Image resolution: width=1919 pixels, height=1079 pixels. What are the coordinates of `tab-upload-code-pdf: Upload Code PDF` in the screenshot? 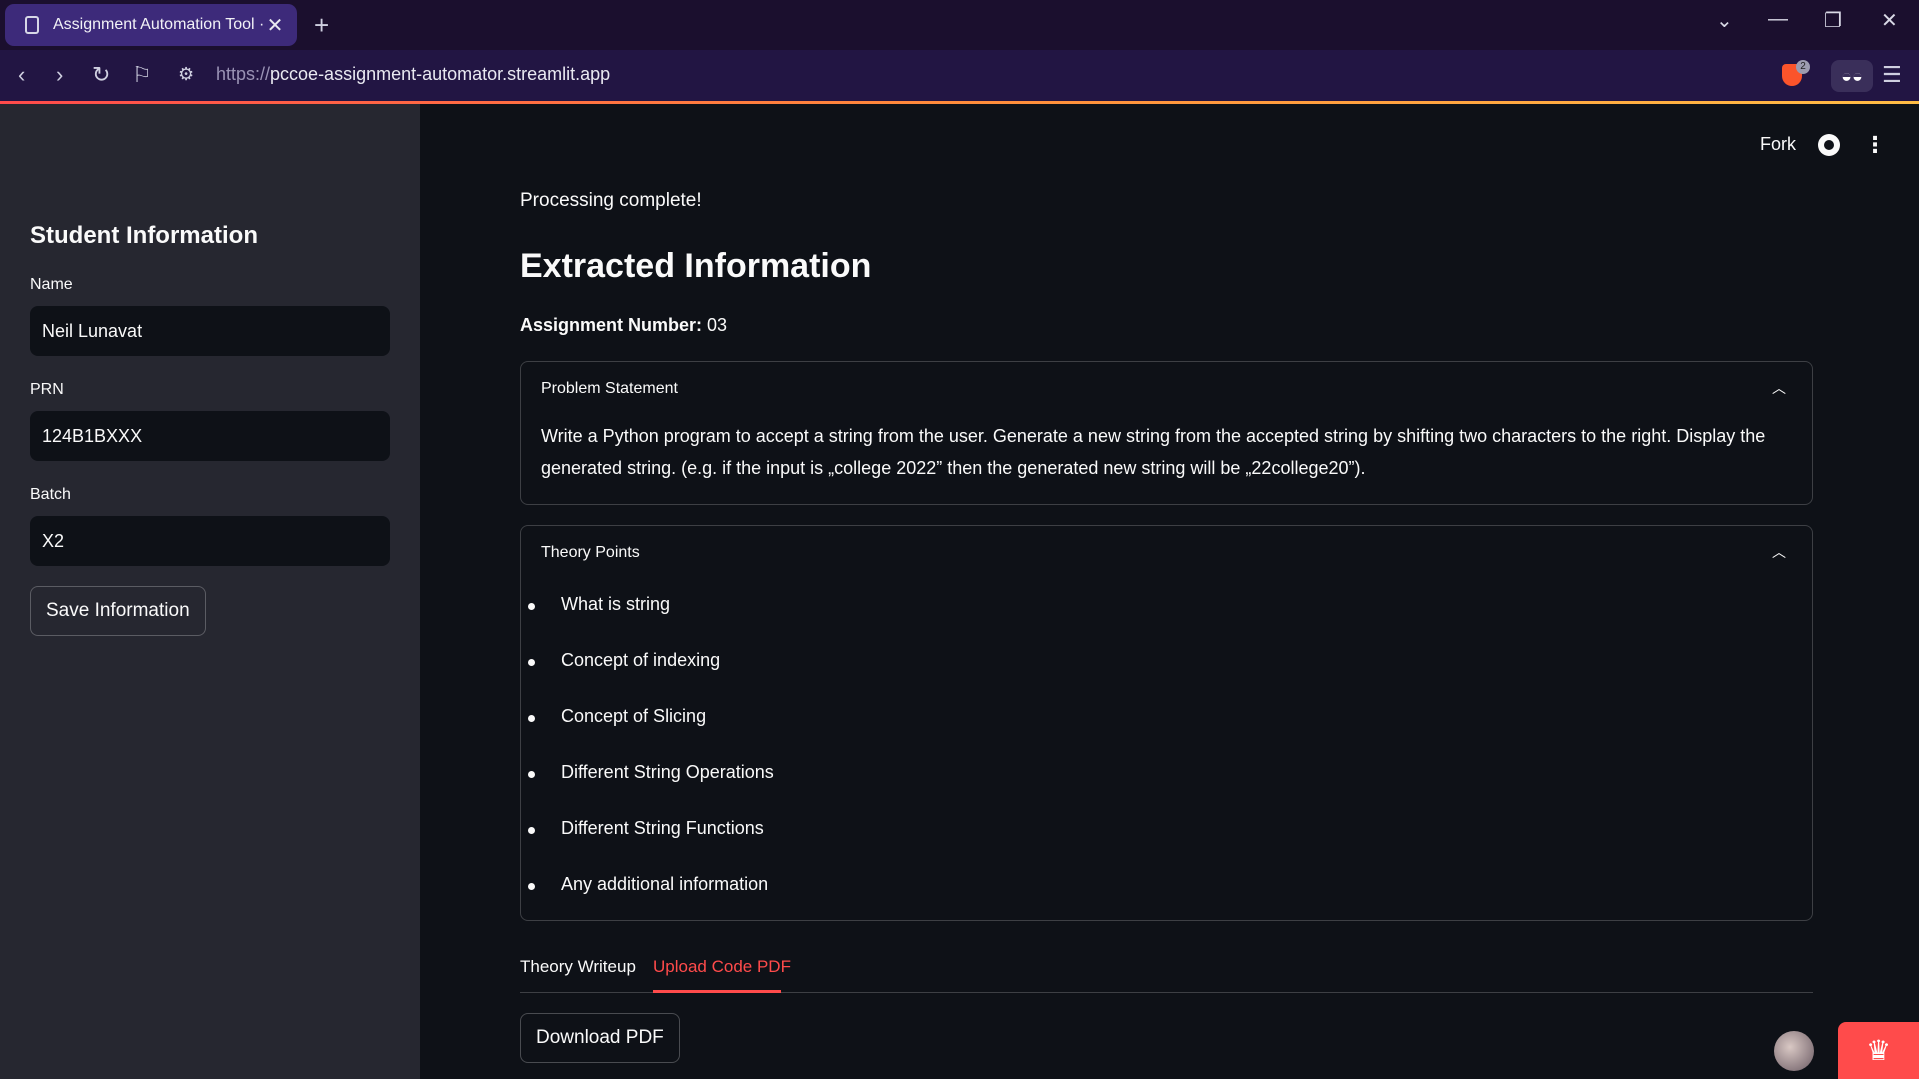 It's located at (722, 967).